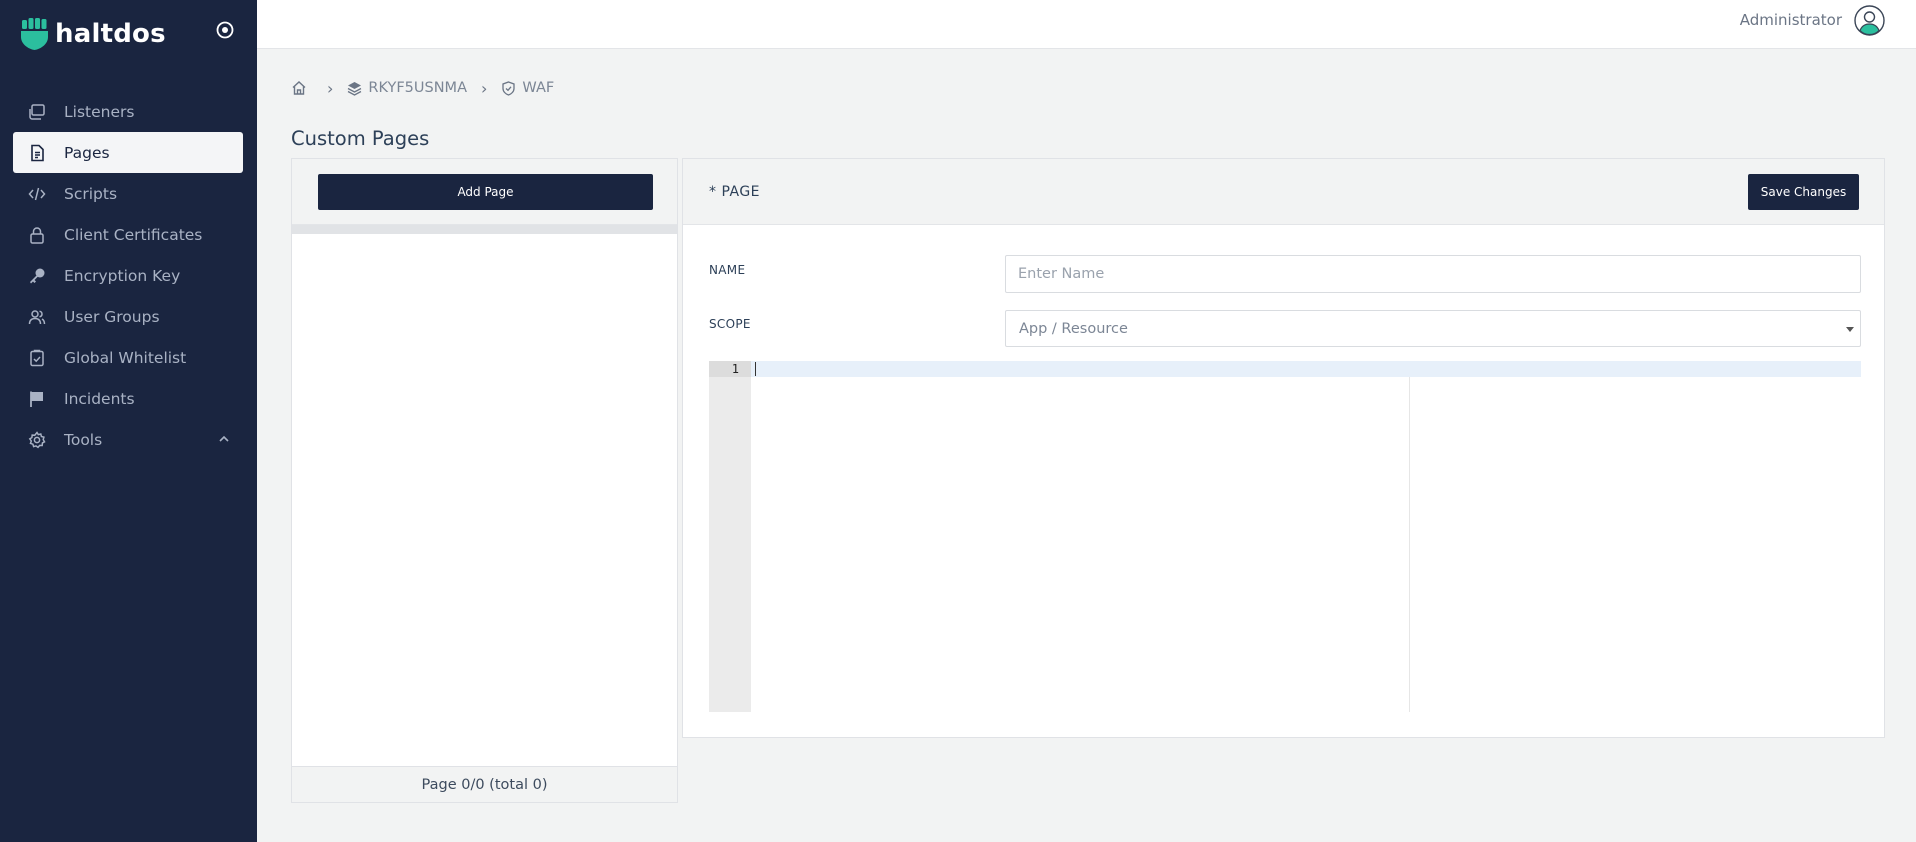 Image resolution: width=1916 pixels, height=842 pixels. What do you see at coordinates (37, 358) in the screenshot?
I see `clipboard-check-icon` at bounding box center [37, 358].